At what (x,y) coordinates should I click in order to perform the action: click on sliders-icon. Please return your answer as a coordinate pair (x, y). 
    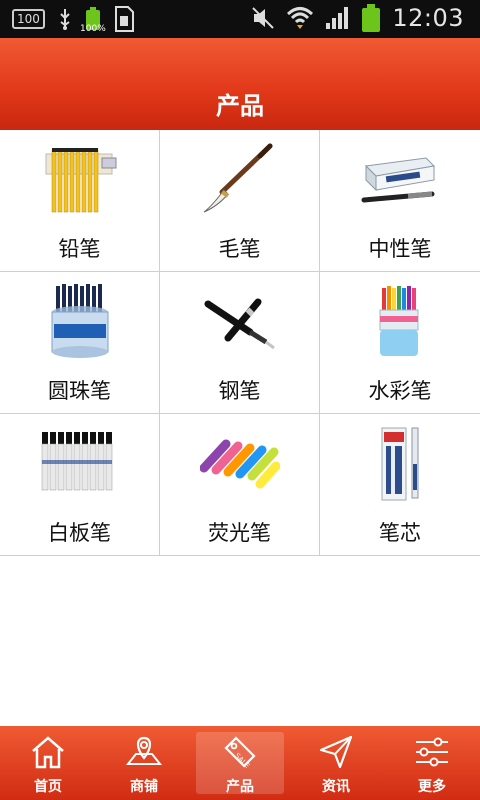
    Looking at the image, I should click on (432, 752).